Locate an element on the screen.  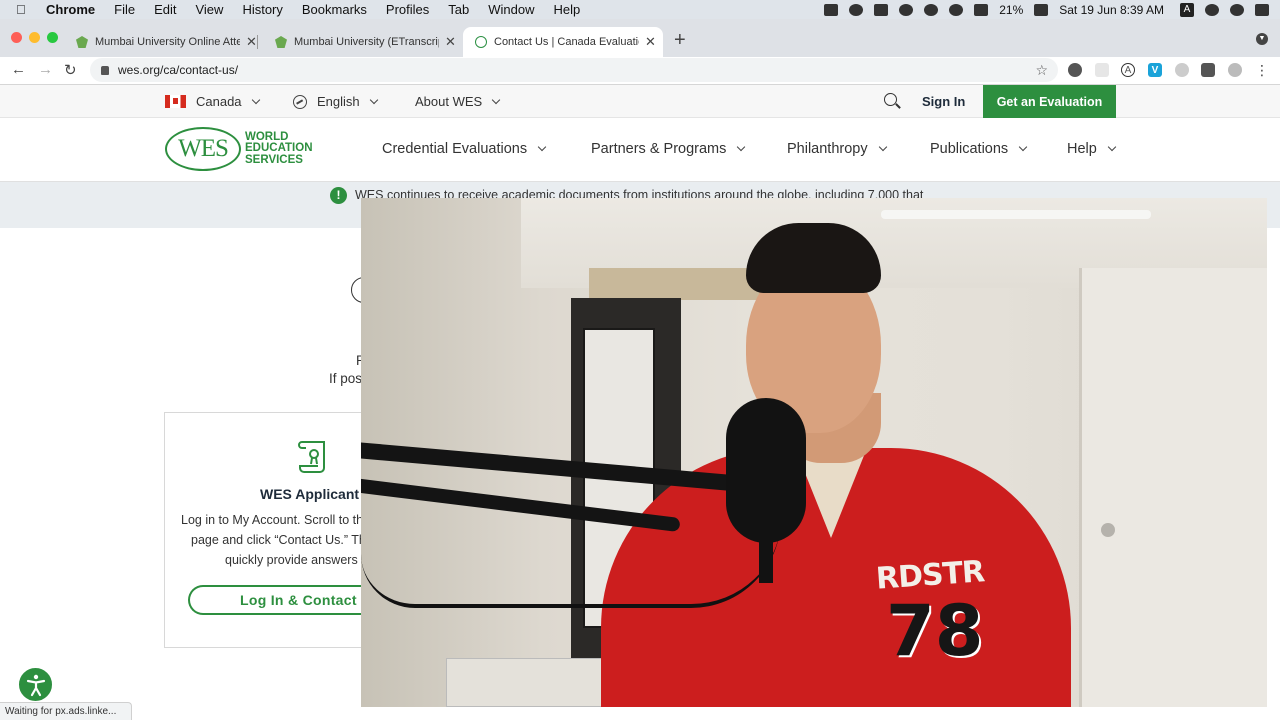
extension-a-icon: A is located at coordinates (1128, 70).